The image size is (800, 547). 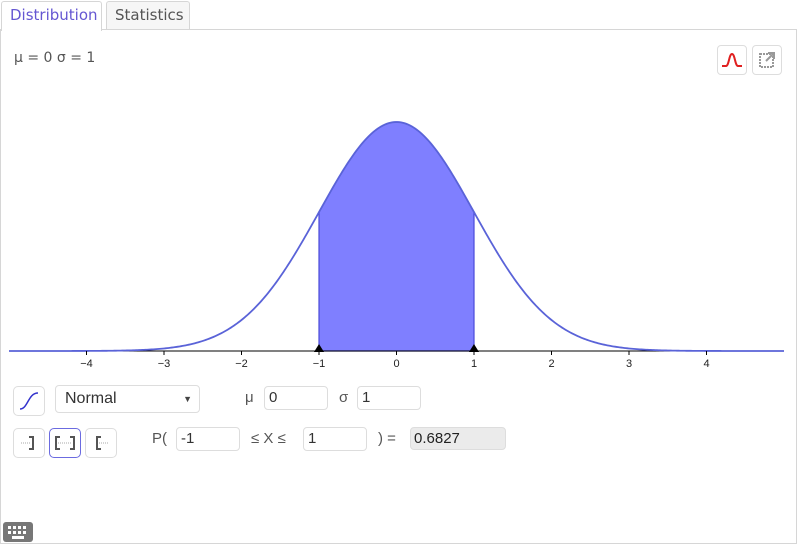 I want to click on x-tick-label: −3, so click(x=164, y=364).